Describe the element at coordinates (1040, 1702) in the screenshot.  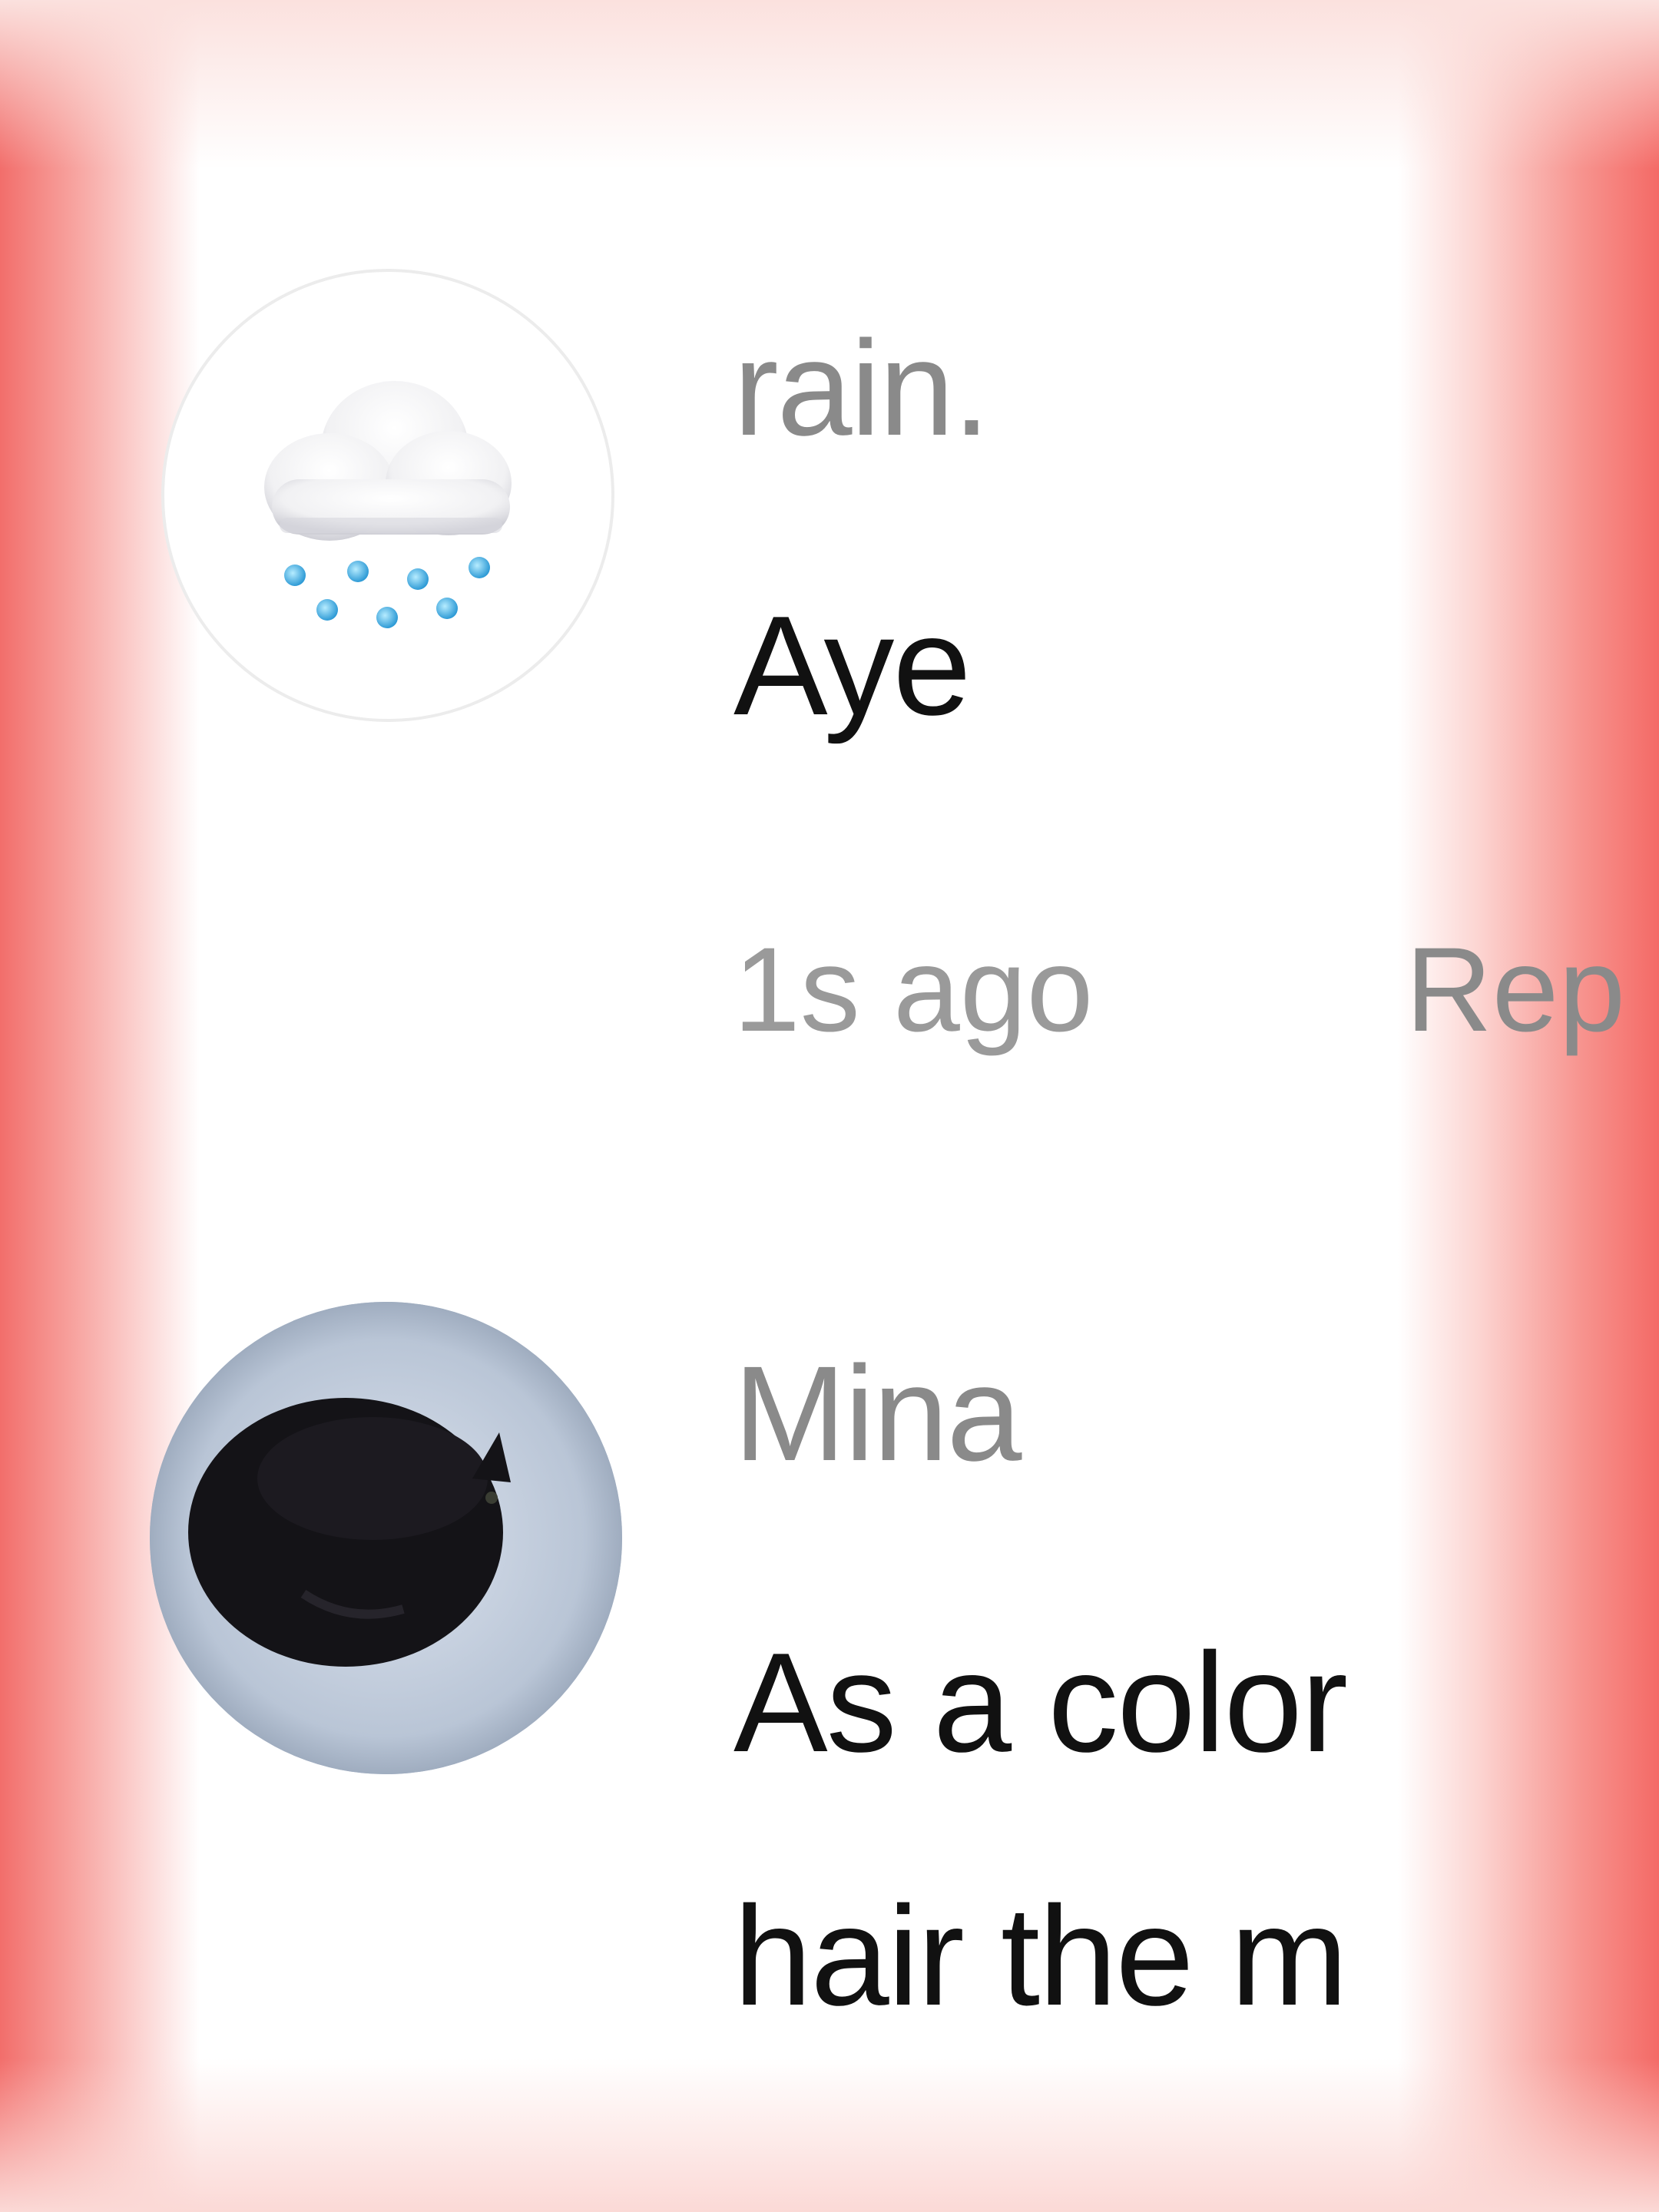
I see `comment-text-line-1: As a color` at that location.